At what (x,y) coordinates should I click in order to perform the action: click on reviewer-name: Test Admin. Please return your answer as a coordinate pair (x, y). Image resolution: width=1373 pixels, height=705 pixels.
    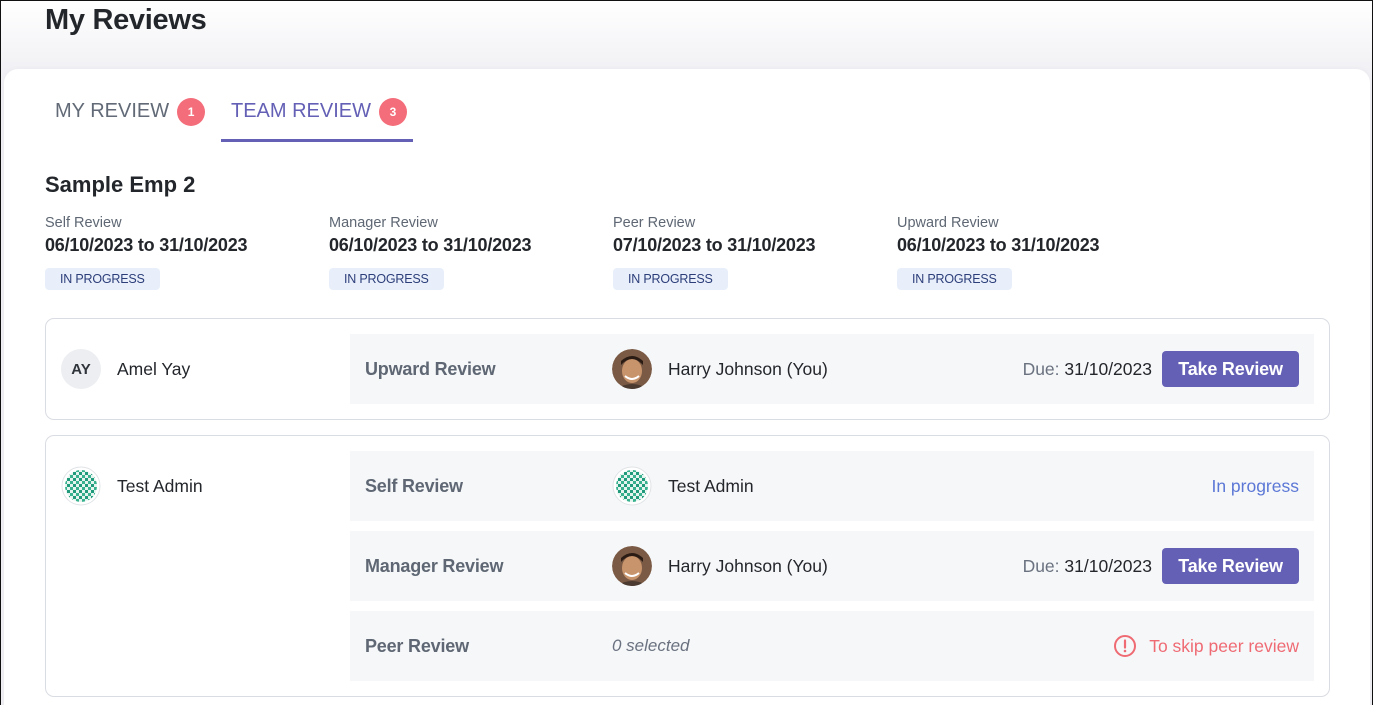
    Looking at the image, I should click on (711, 485).